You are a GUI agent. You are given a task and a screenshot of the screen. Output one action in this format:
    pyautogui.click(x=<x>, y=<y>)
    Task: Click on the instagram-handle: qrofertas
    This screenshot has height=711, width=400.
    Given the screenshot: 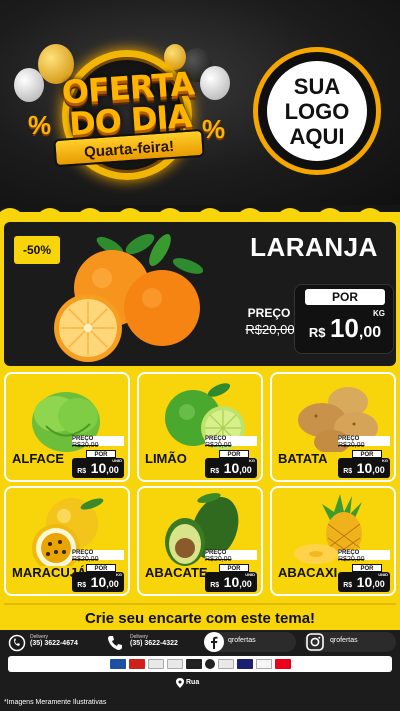 What is the action you would take?
    pyautogui.click(x=344, y=640)
    